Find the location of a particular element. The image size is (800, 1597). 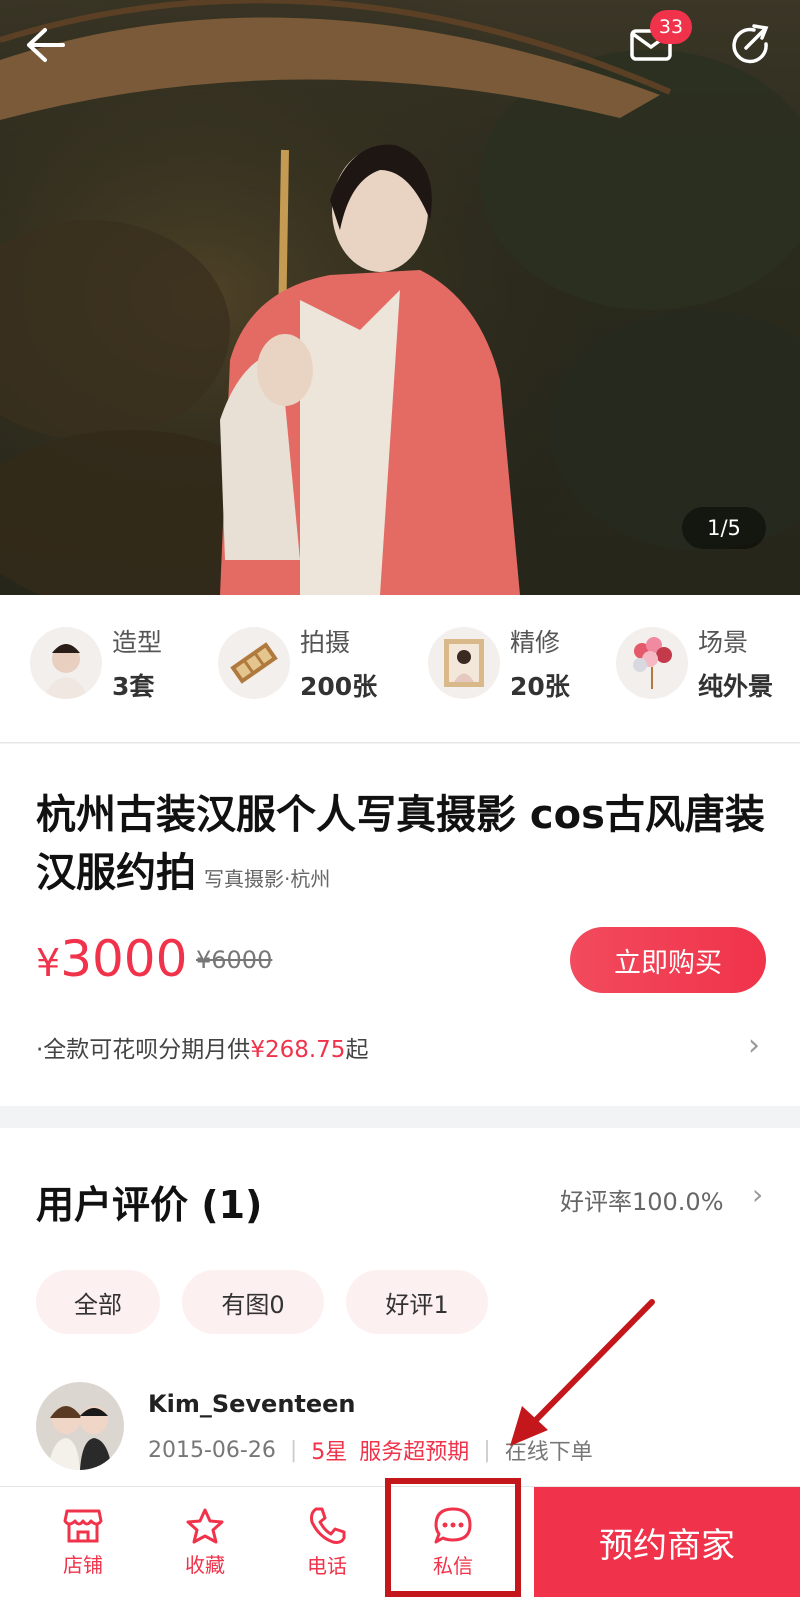

store-icon is located at coordinates (83, 1526).